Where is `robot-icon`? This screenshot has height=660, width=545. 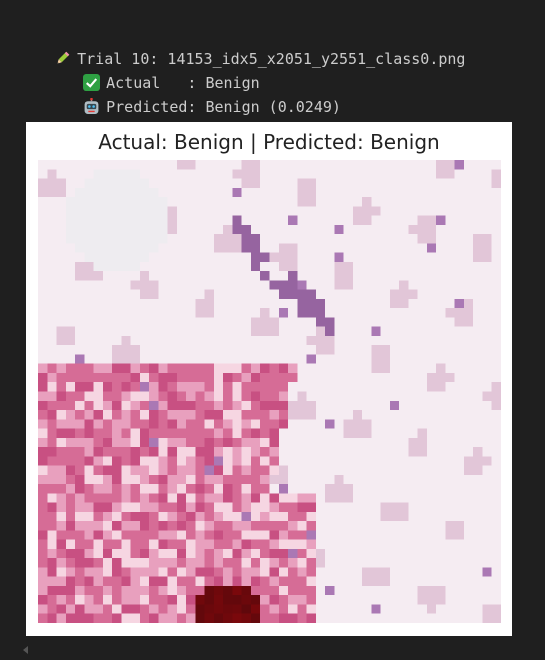
robot-icon is located at coordinates (91, 106).